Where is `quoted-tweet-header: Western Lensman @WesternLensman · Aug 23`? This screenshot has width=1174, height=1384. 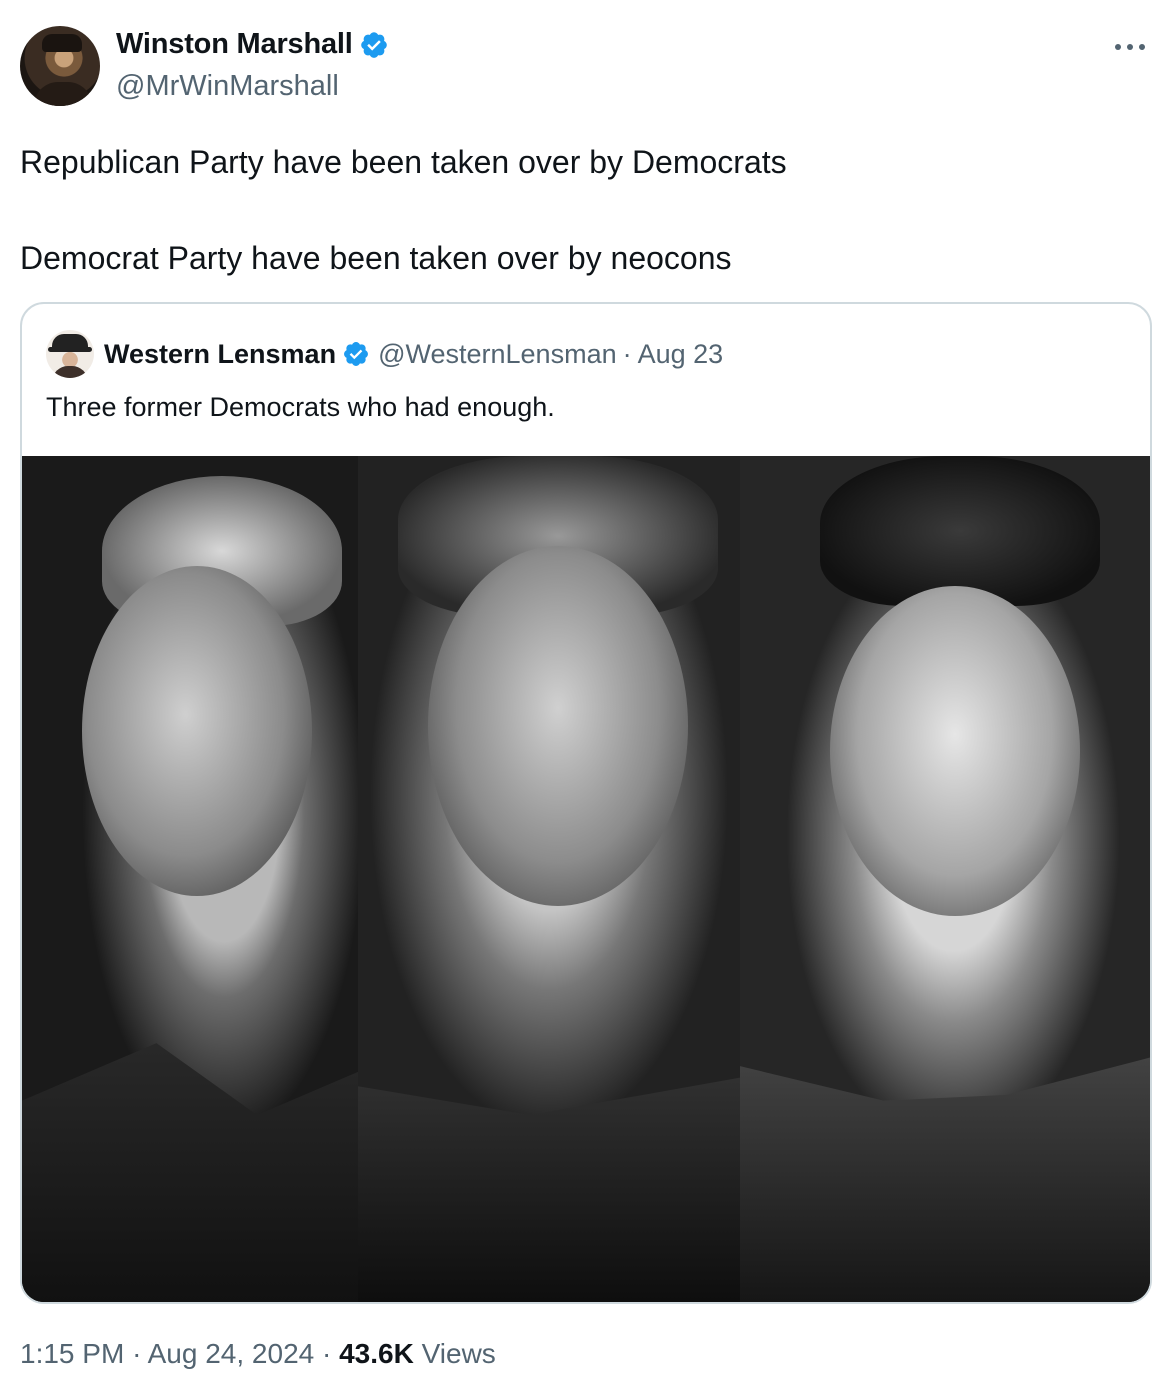 quoted-tweet-header: Western Lensman @WesternLensman · Aug 23 is located at coordinates (384, 354).